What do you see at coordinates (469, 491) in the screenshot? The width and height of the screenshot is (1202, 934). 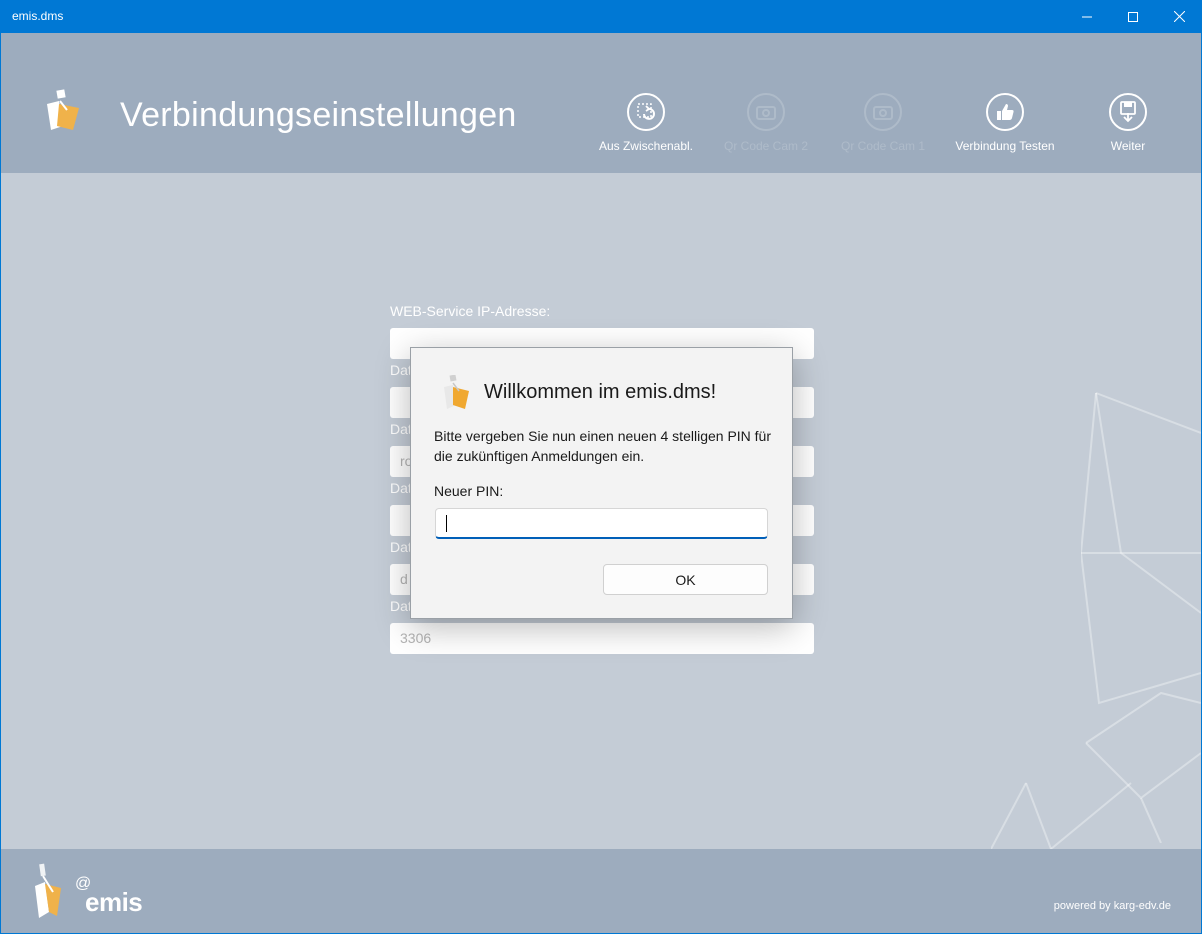 I see `pin-label: Neuer PIN:` at bounding box center [469, 491].